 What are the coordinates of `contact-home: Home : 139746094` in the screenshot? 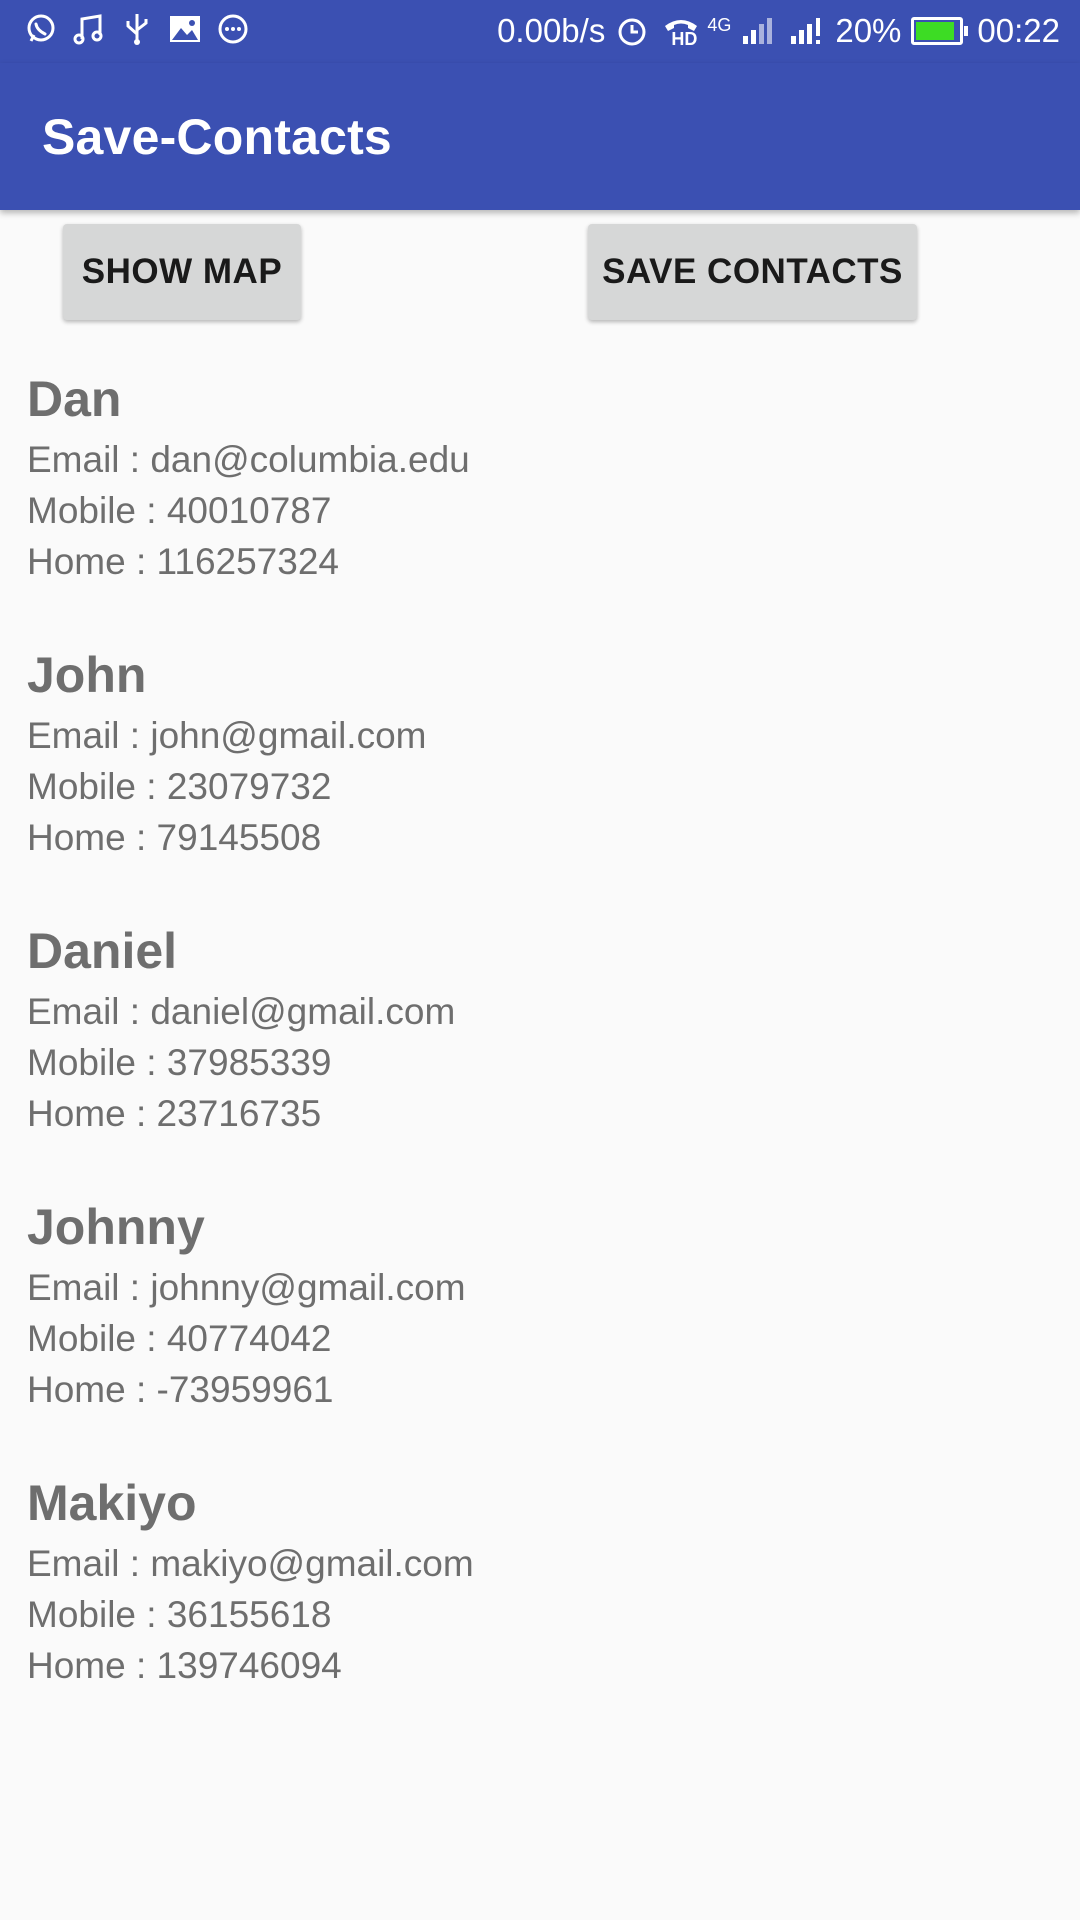 It's located at (184, 1665).